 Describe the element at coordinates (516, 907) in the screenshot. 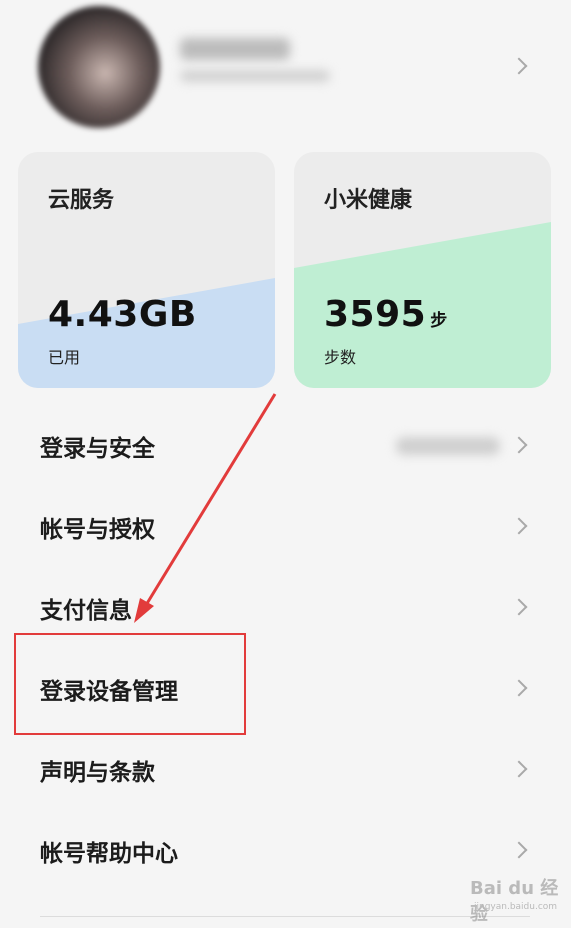

I see `watermark-url: jingyan.baidu.com` at that location.